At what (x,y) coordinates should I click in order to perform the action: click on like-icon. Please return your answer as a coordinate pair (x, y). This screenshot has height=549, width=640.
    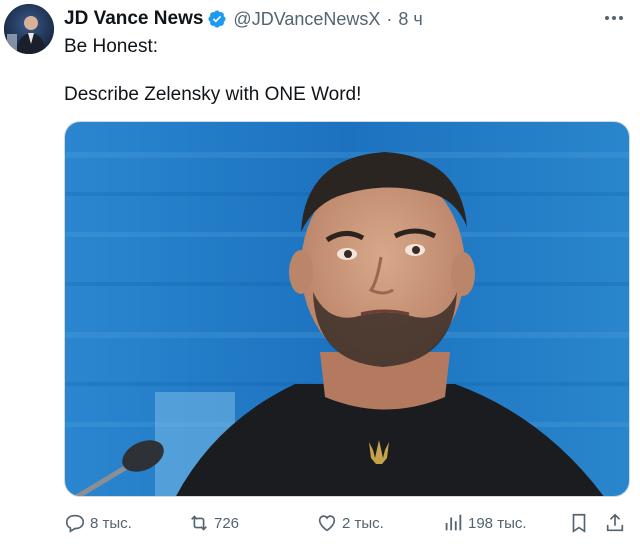
    Looking at the image, I should click on (327, 523).